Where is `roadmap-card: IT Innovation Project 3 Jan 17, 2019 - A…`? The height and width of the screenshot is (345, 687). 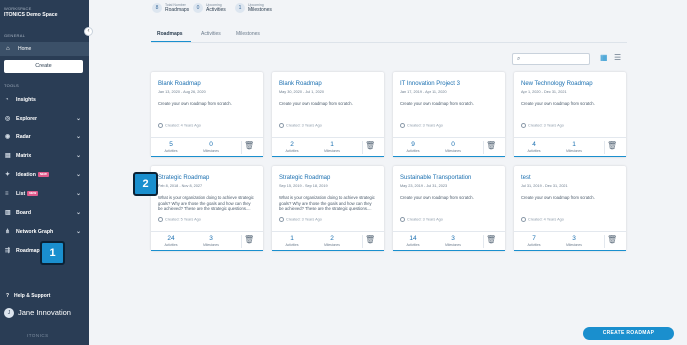 roadmap-card: IT Innovation Project 3 Jan 17, 2019 - A… is located at coordinates (449, 114).